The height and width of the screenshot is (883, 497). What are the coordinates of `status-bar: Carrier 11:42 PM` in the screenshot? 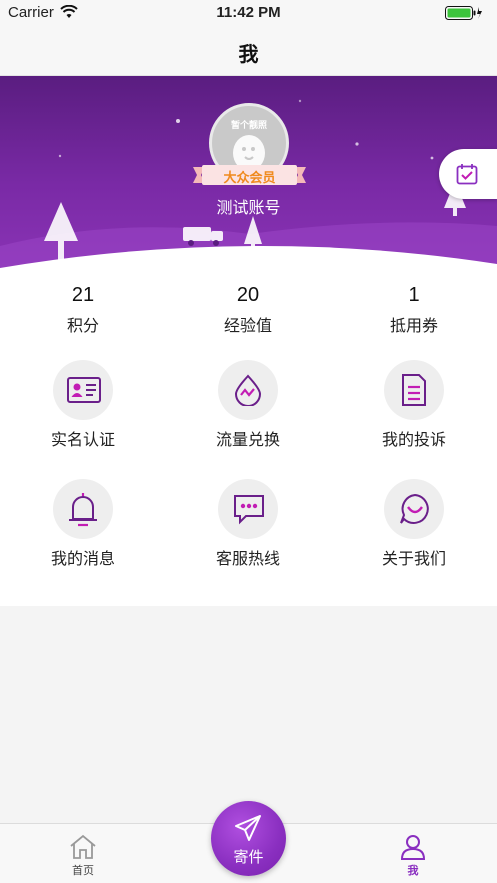 It's located at (248, 13).